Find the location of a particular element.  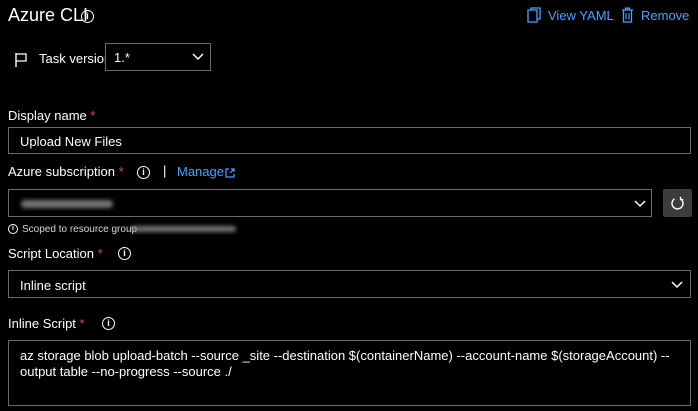

azure-subscription-label: Azure subscription * is located at coordinates (66, 171).